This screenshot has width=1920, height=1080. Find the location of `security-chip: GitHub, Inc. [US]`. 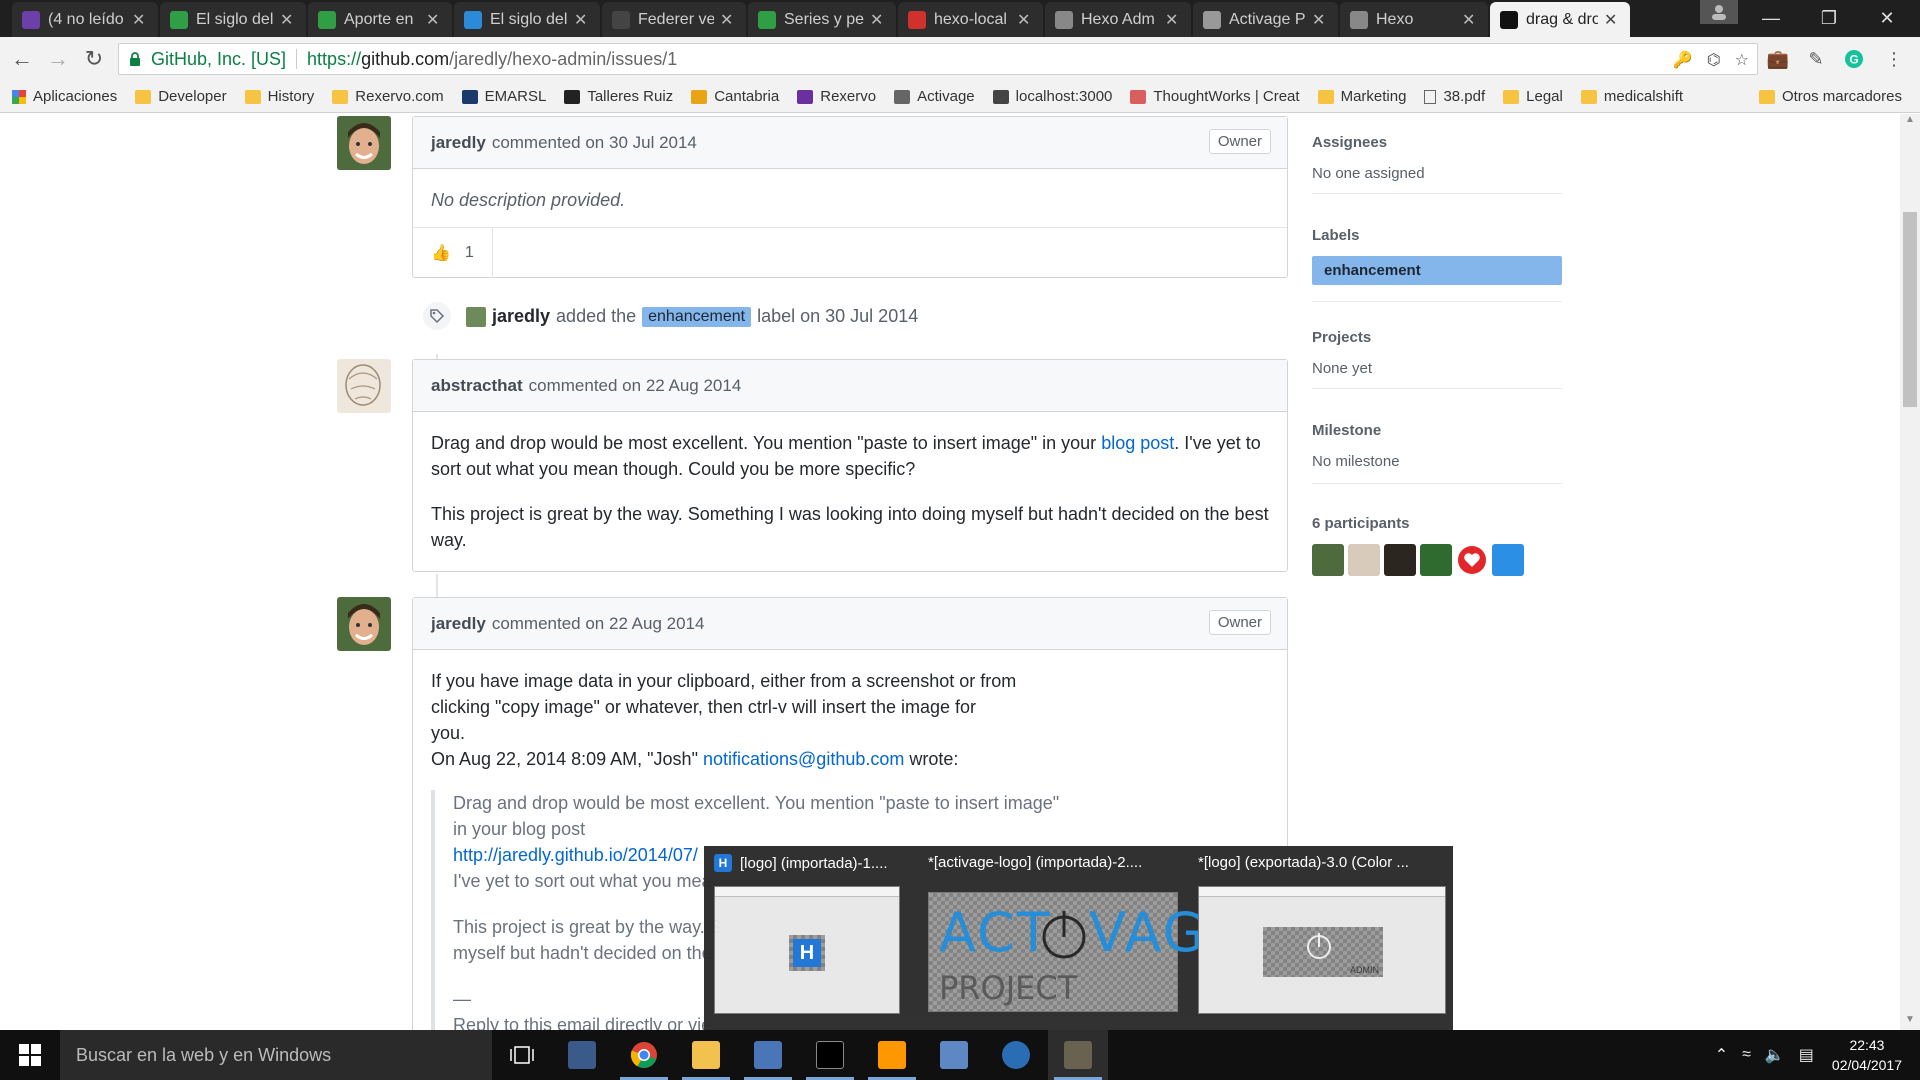

security-chip: GitHub, Inc. [US] is located at coordinates (218, 59).